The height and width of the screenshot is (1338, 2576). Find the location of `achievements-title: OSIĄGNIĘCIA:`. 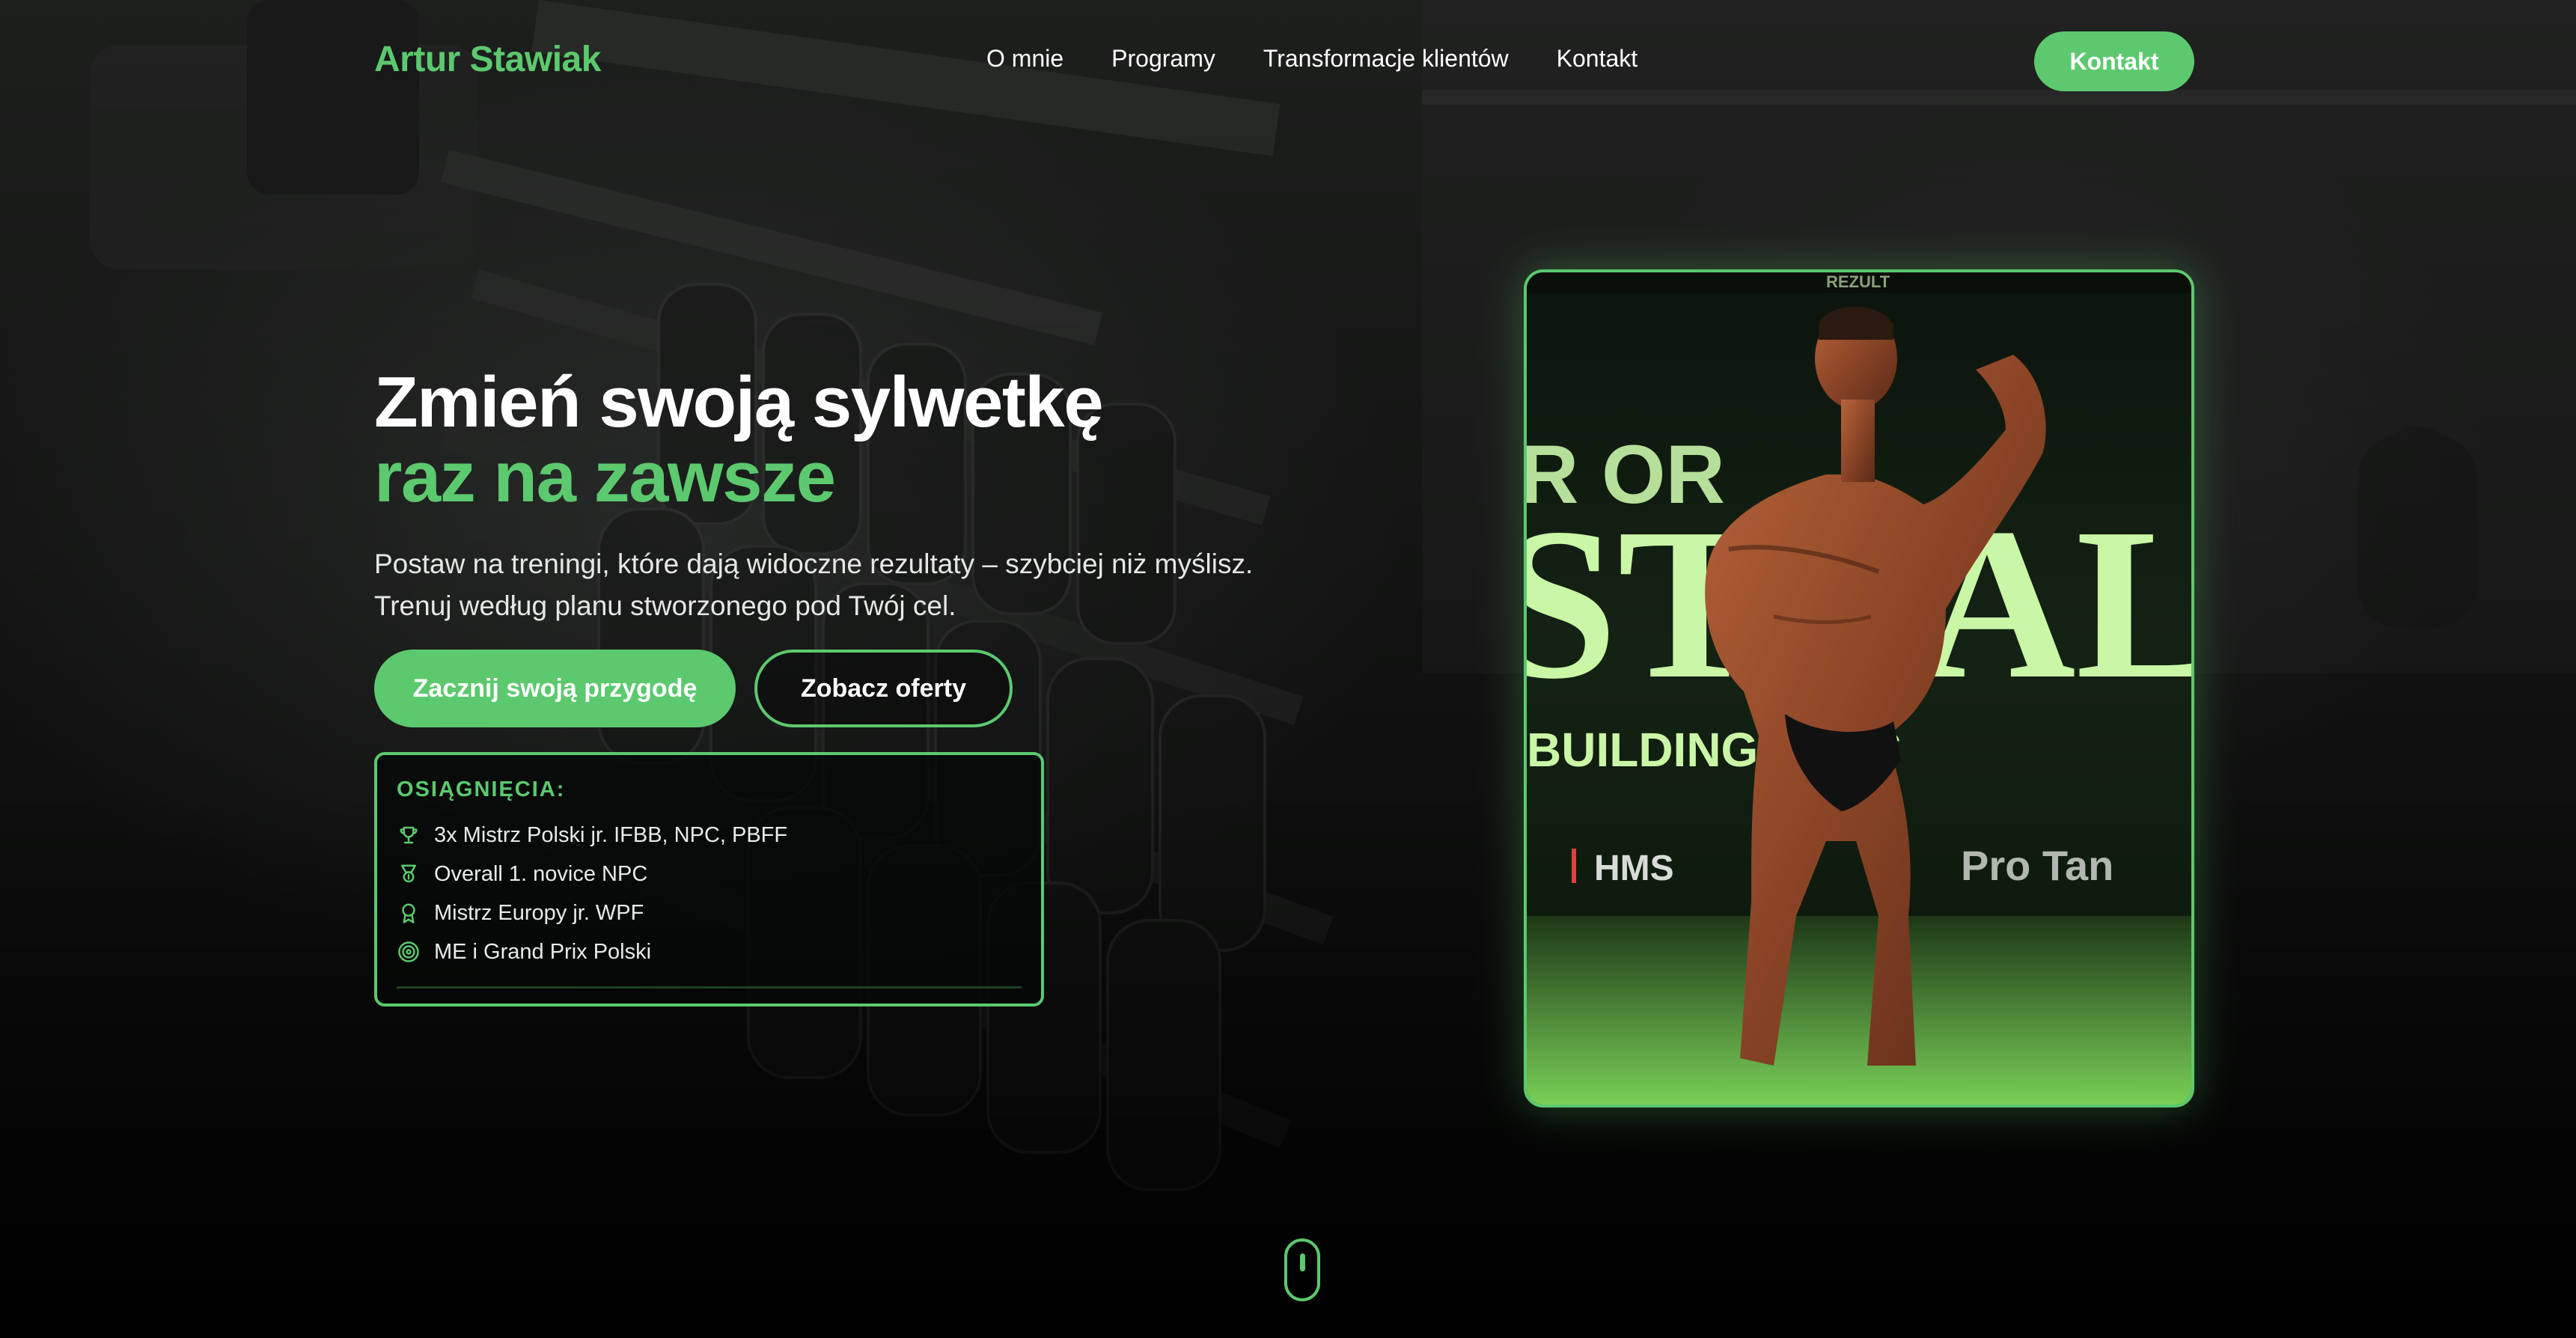

achievements-title: OSIĄGNIĘCIA: is located at coordinates (481, 789).